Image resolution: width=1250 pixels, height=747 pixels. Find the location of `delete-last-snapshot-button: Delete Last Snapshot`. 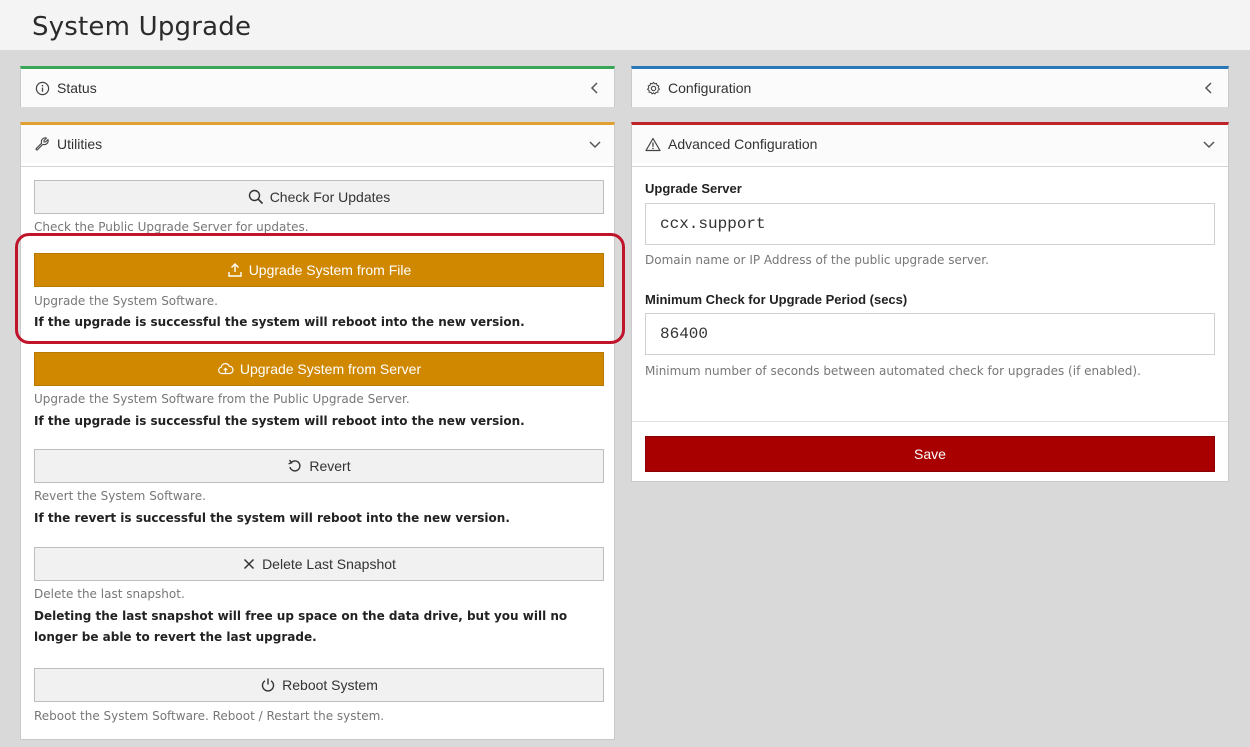

delete-last-snapshot-button: Delete Last Snapshot is located at coordinates (319, 564).